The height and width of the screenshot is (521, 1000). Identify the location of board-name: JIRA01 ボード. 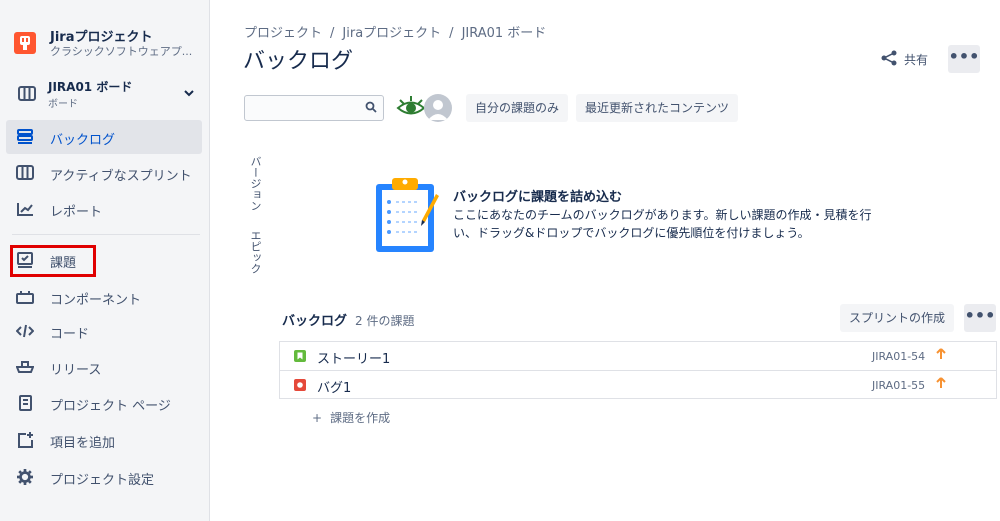
(90, 87).